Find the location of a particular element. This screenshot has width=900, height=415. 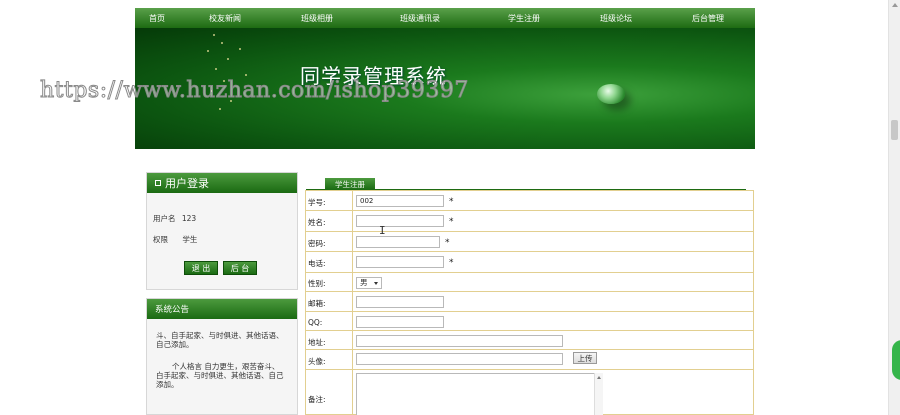

qq-input is located at coordinates (400, 322).